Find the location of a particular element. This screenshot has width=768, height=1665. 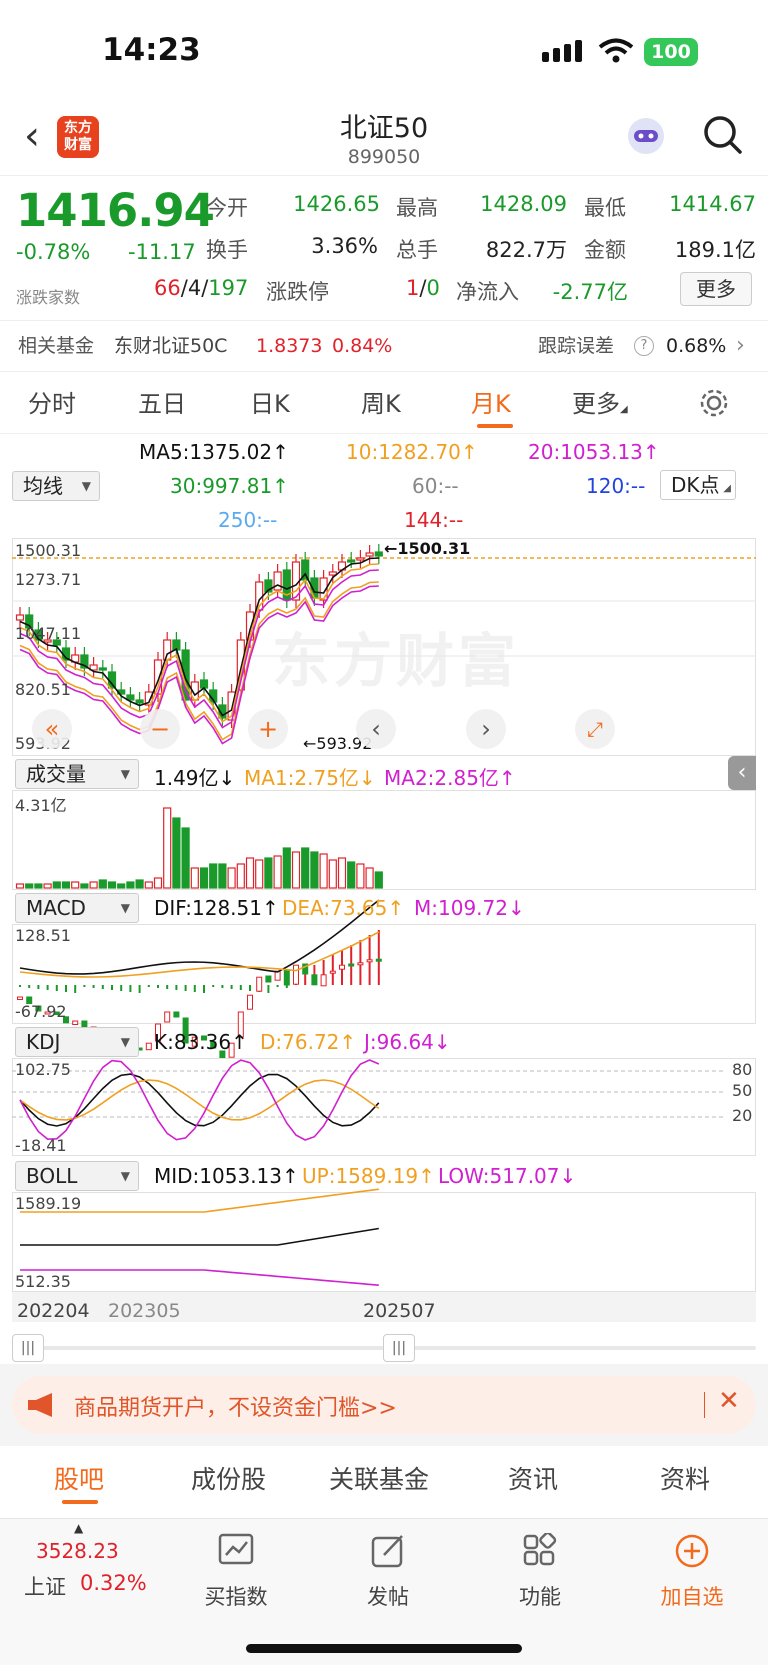

scroll-right-button: › is located at coordinates (486, 729).